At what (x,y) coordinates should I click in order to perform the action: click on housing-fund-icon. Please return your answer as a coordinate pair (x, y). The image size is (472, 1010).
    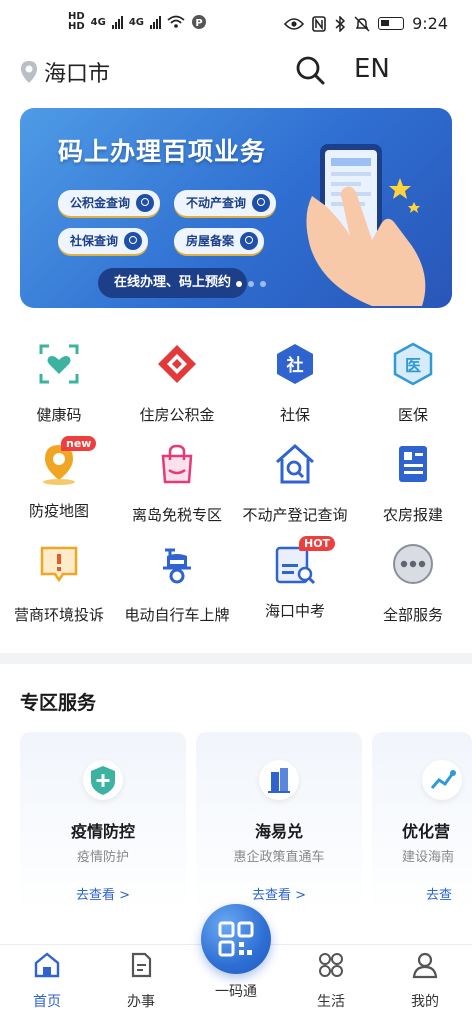
    Looking at the image, I should click on (177, 364).